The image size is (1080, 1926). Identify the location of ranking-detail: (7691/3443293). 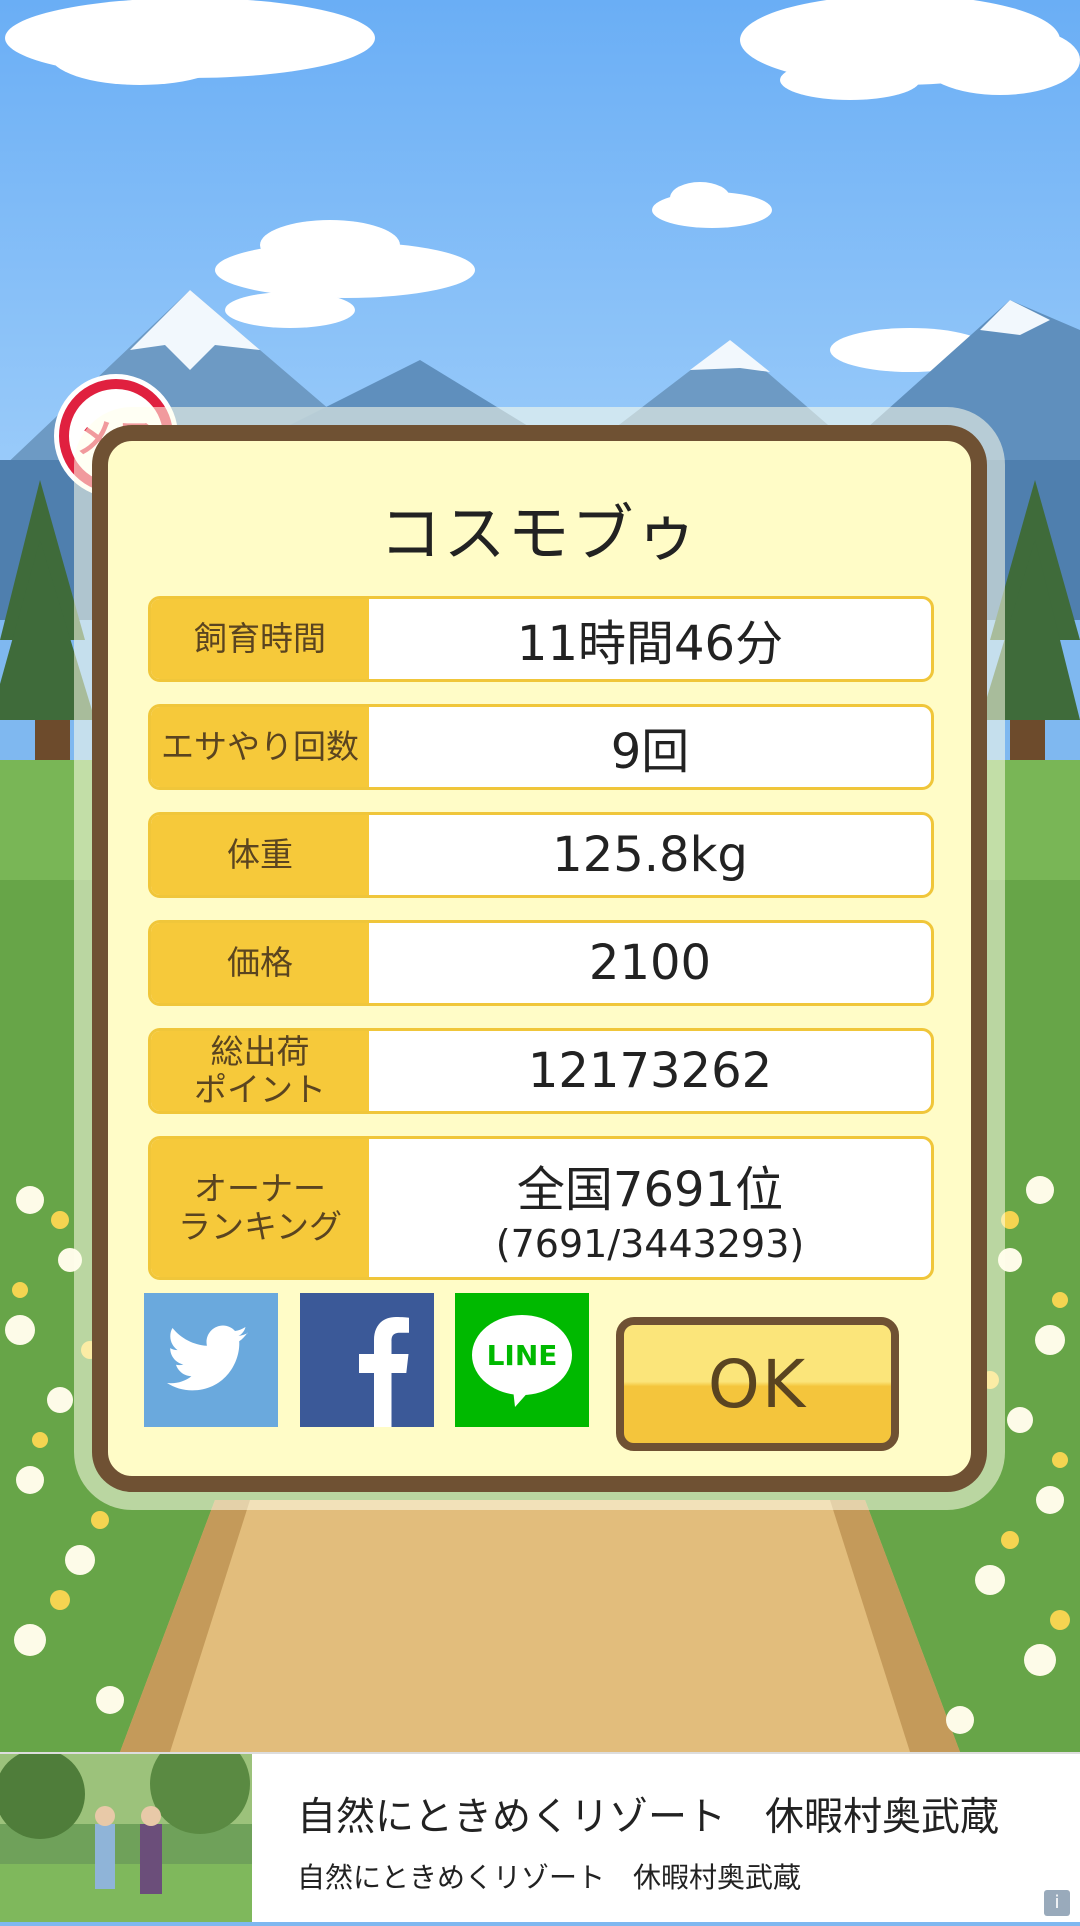
(650, 1244).